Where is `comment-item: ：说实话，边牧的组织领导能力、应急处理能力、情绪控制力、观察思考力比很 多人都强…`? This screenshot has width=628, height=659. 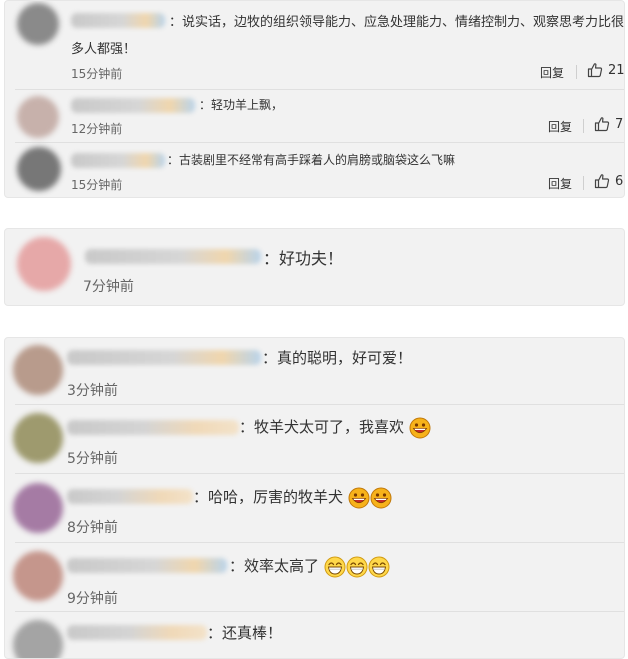 comment-item: ：说实话，边牧的组织领导能力、应急处理能力、情绪控制力、观察思考力比很 多人都强… is located at coordinates (314, 45).